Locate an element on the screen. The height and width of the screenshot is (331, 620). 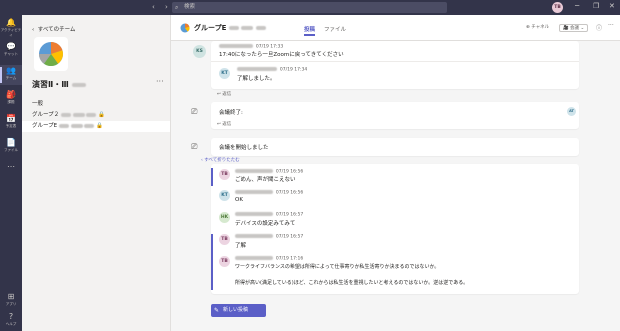
user-avatar: TB is located at coordinates (557, 7).